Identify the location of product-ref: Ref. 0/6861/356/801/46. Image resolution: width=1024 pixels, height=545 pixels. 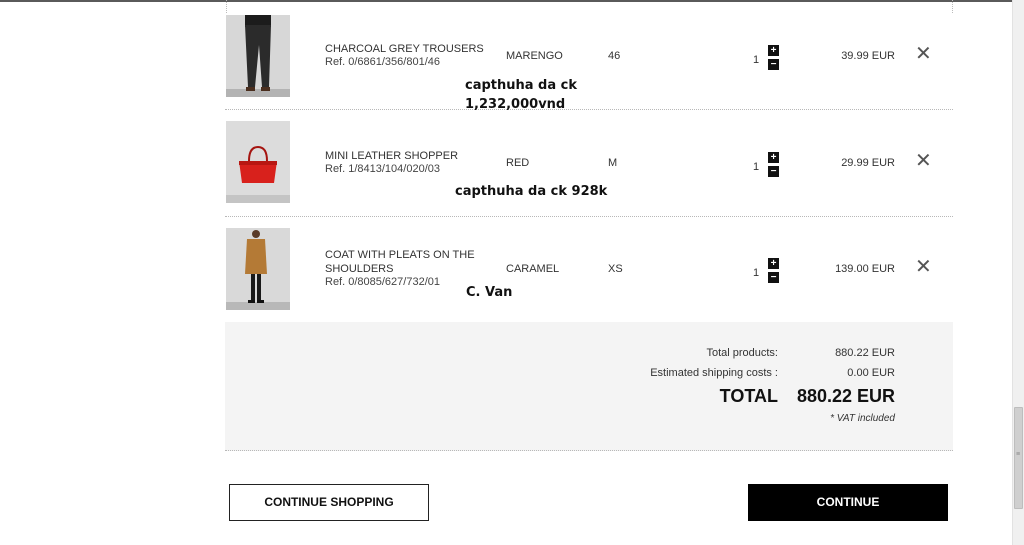
(382, 62).